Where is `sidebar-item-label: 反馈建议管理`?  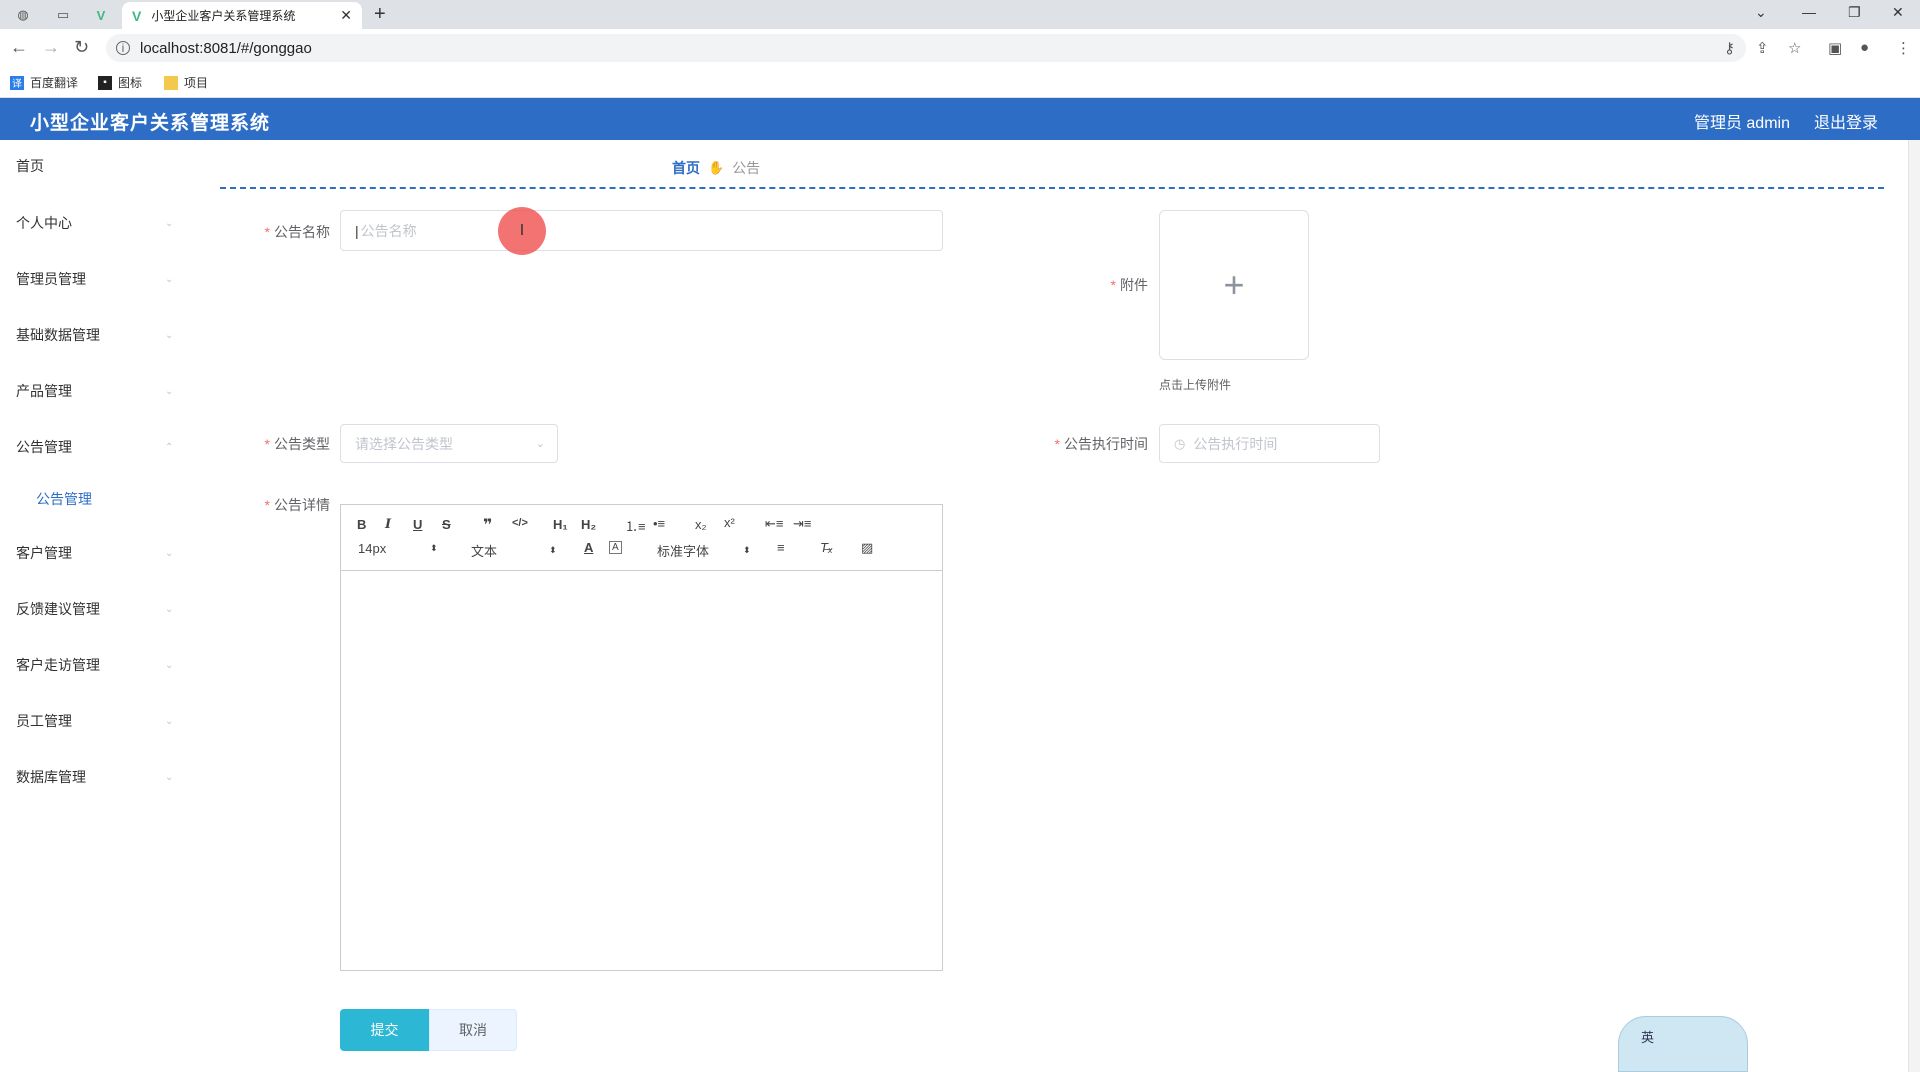 sidebar-item-label: 反馈建议管理 is located at coordinates (58, 609).